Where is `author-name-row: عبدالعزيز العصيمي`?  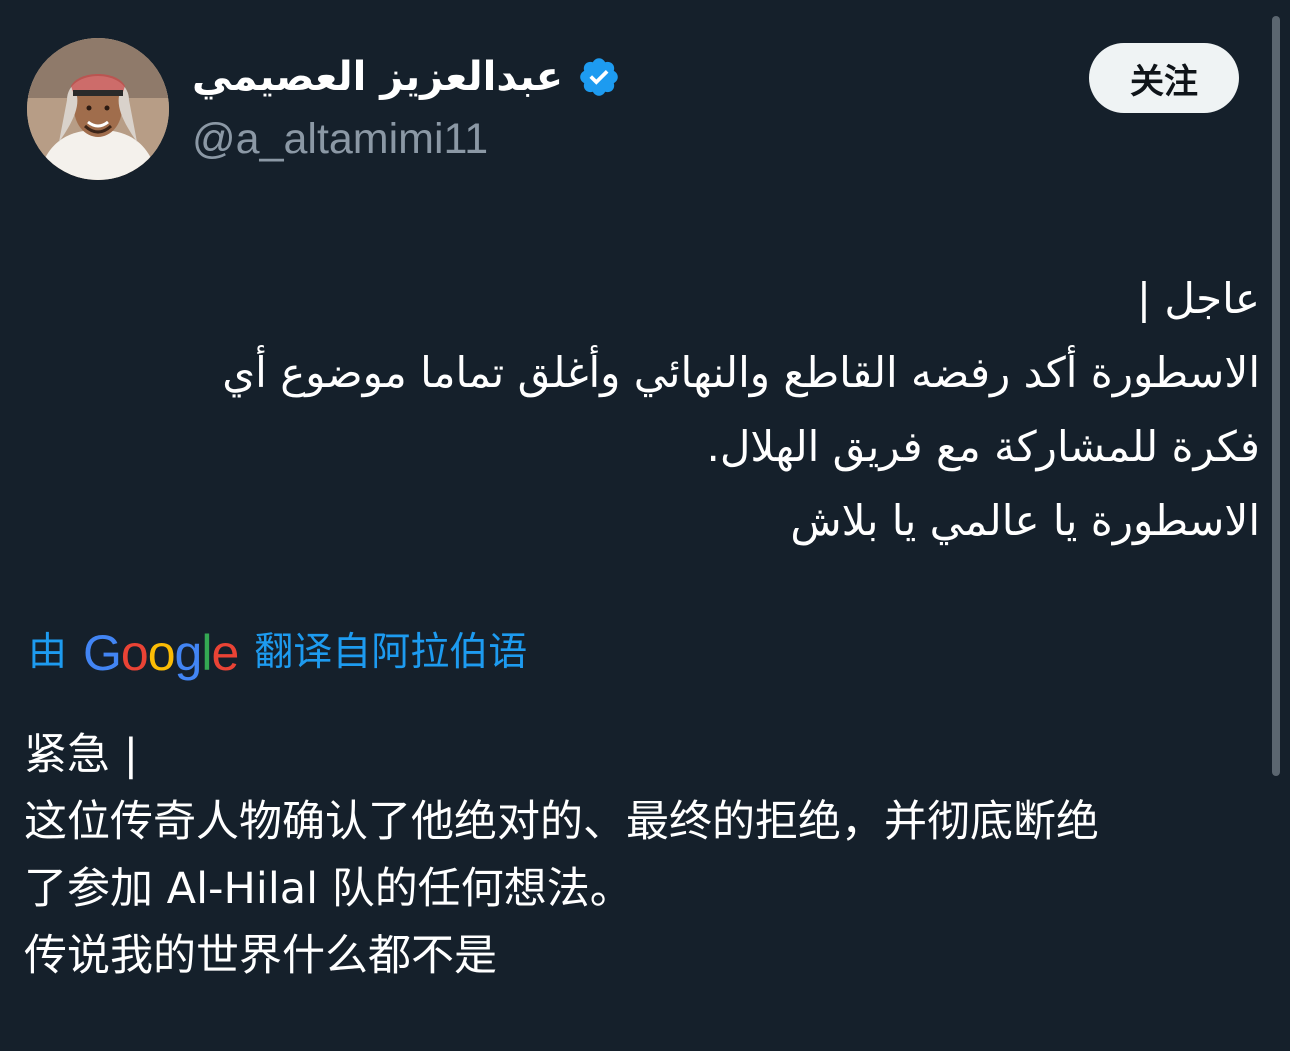
author-name-row: عبدالعزيز العصيمي is located at coordinates (406, 77).